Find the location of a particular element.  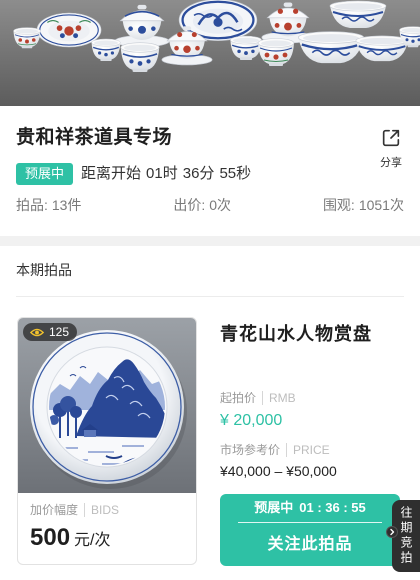

bid-increment-label: 加价幅度 is located at coordinates (54, 510).